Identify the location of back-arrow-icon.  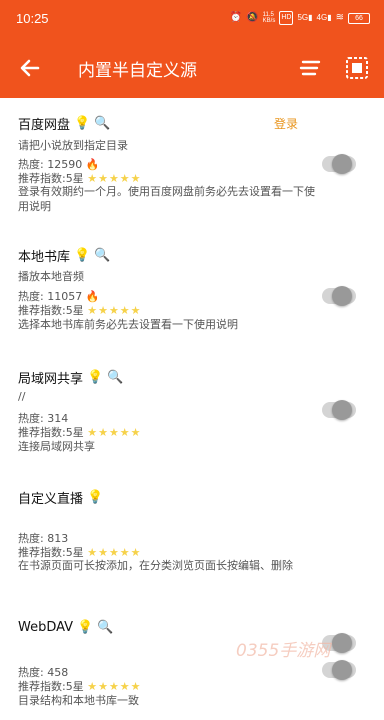
(30, 68).